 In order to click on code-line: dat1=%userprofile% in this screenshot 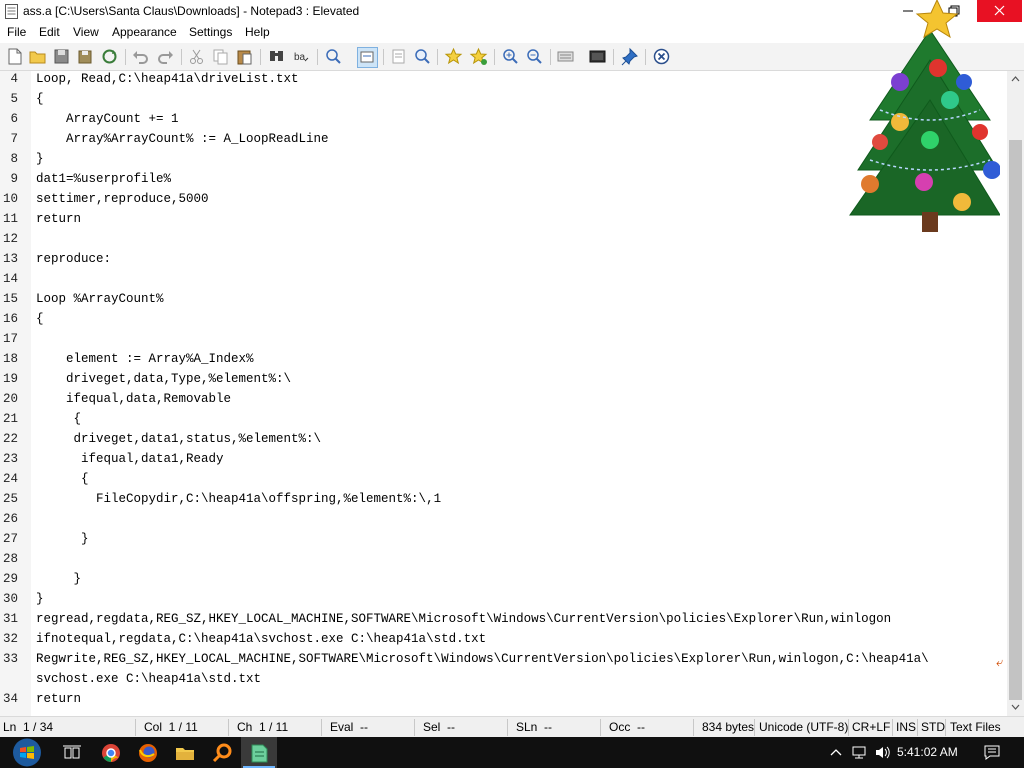, I will do `click(103, 179)`.